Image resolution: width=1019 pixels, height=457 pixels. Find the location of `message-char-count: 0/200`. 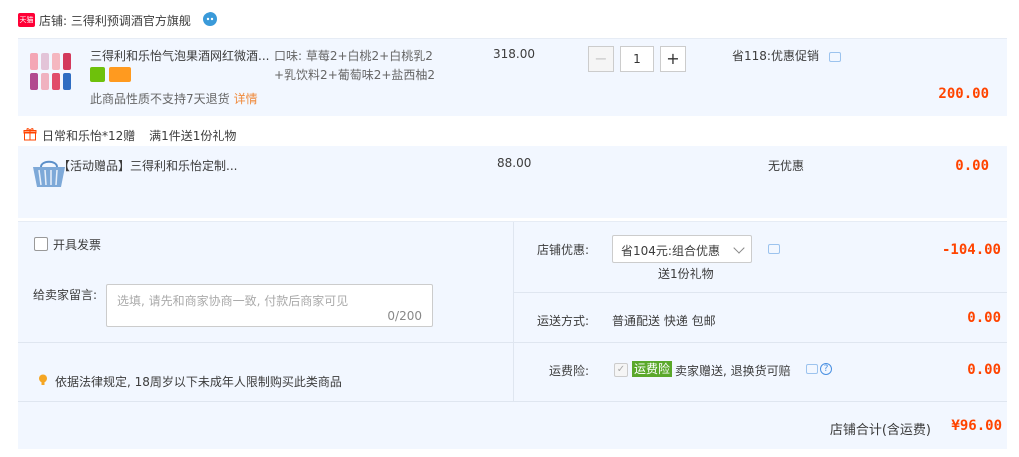

message-char-count: 0/200 is located at coordinates (404, 316).